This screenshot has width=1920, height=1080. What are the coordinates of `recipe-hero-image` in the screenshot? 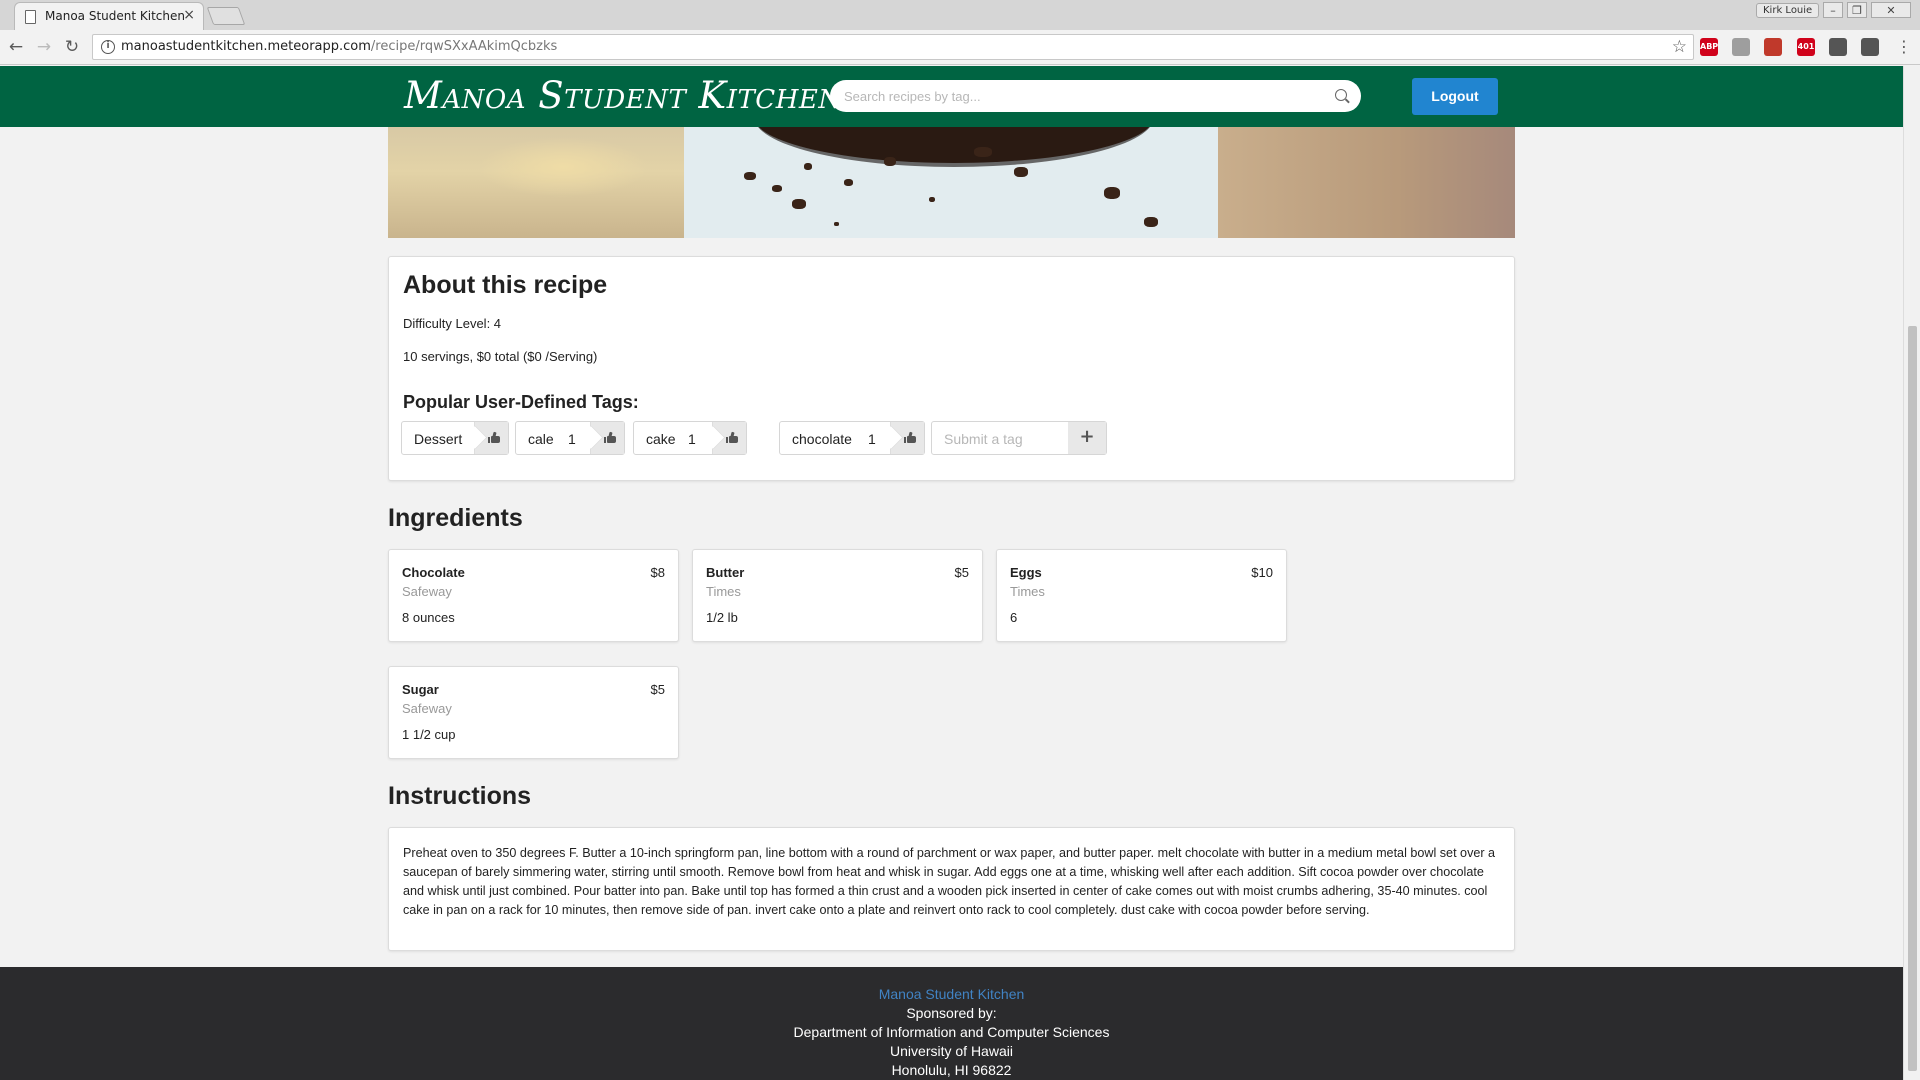 It's located at (951, 182).